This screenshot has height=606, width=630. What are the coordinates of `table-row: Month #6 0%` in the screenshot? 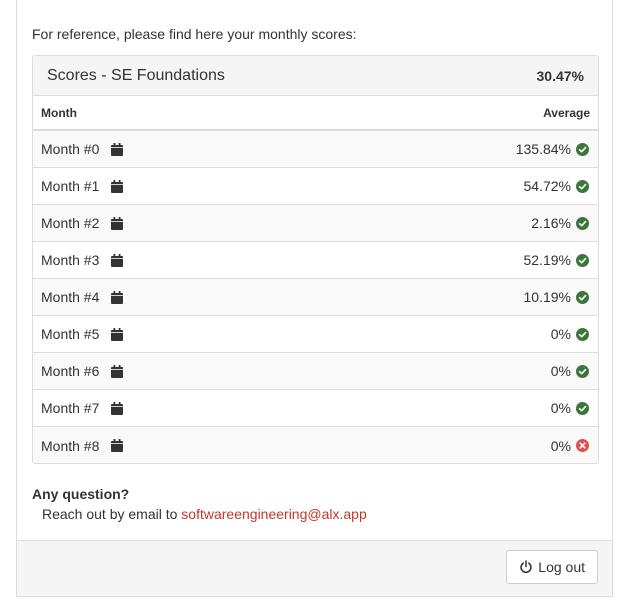 It's located at (315, 371).